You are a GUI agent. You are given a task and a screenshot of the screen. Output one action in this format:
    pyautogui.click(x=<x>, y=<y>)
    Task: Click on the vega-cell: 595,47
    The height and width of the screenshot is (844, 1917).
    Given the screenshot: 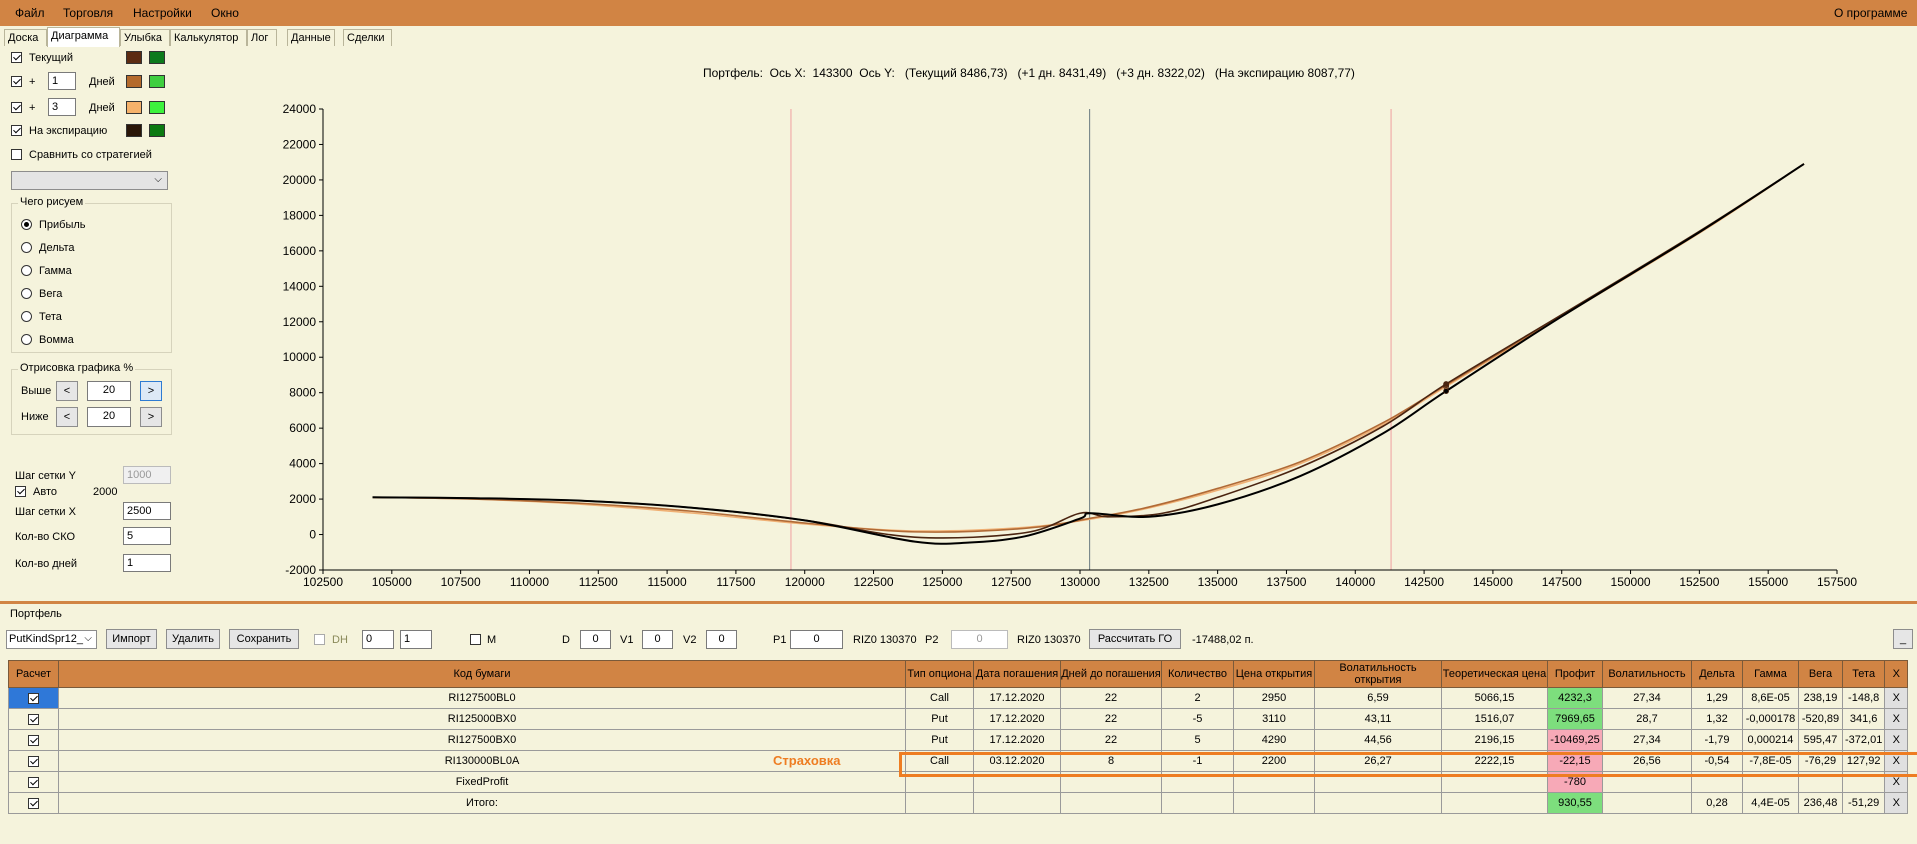 What is the action you would take?
    pyautogui.click(x=1820, y=740)
    